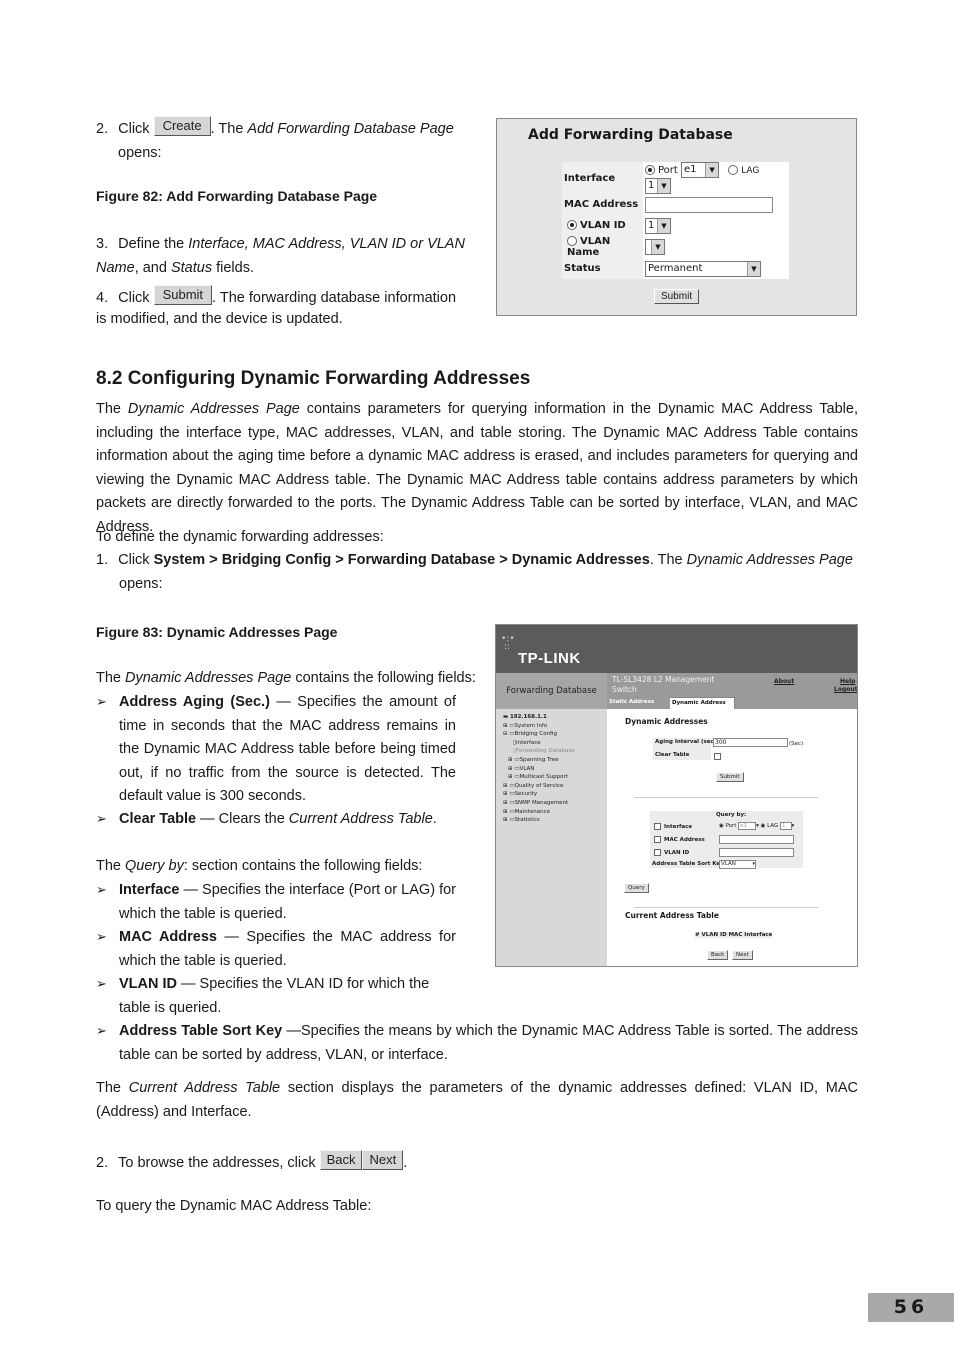 This screenshot has height=1360, width=954. What do you see at coordinates (756, 852) in the screenshot?
I see `vlan-input` at bounding box center [756, 852].